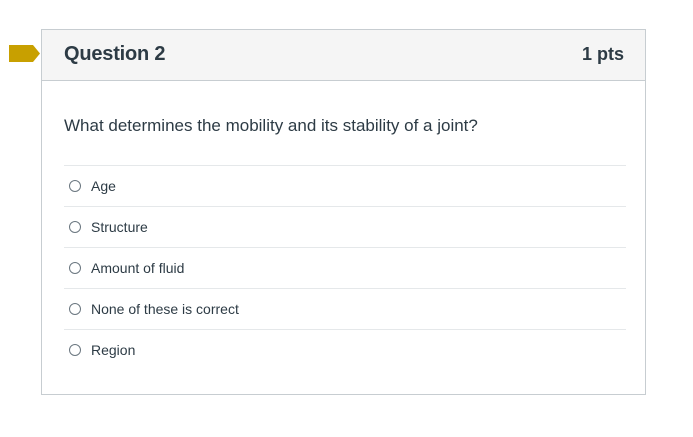 The width and height of the screenshot is (693, 437). What do you see at coordinates (138, 268) in the screenshot?
I see `answer-label: Amount of fluid` at bounding box center [138, 268].